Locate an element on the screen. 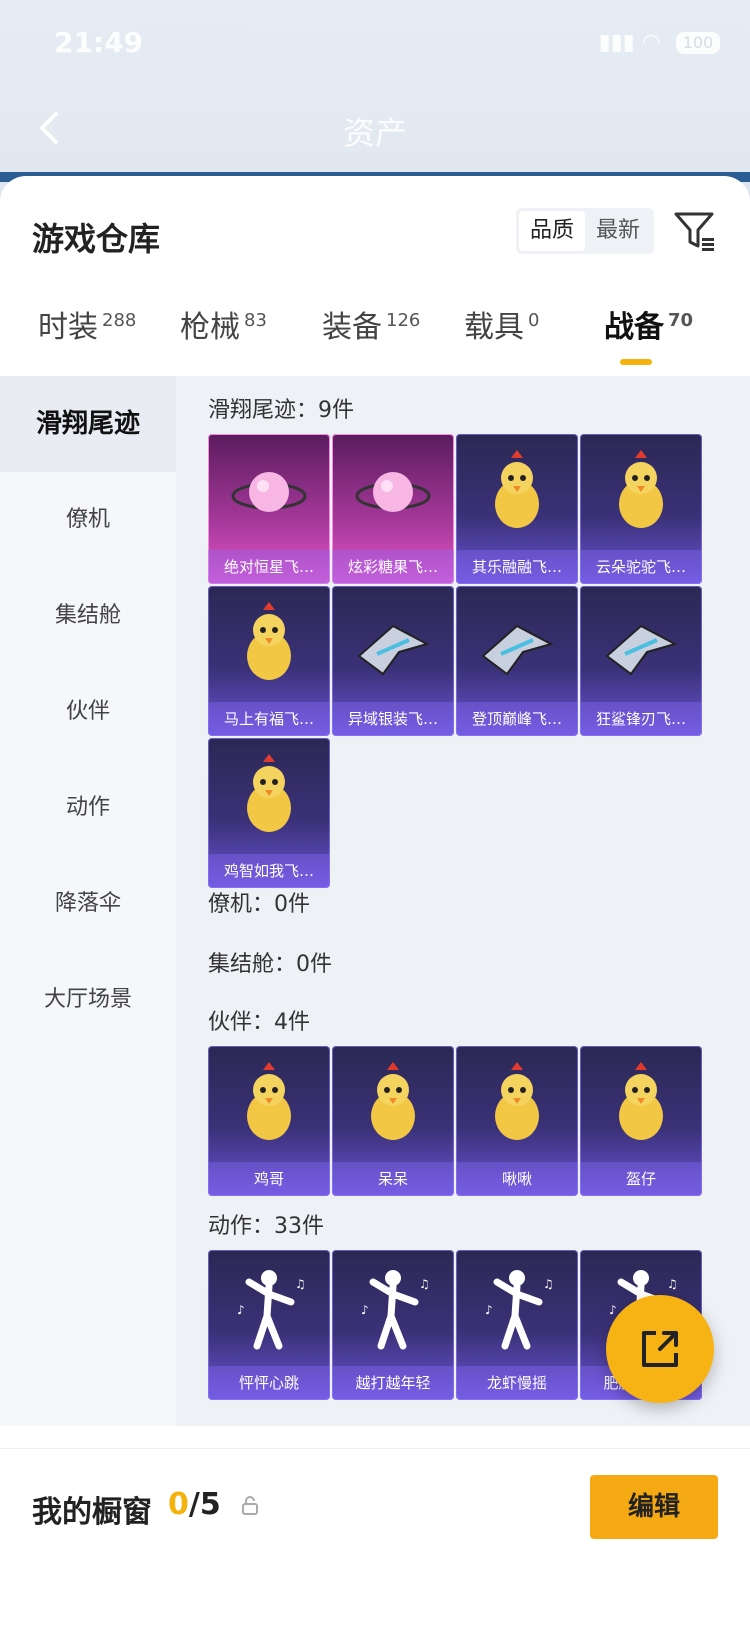 This screenshot has height=1625, width=750. shark-icon is located at coordinates (641, 650).